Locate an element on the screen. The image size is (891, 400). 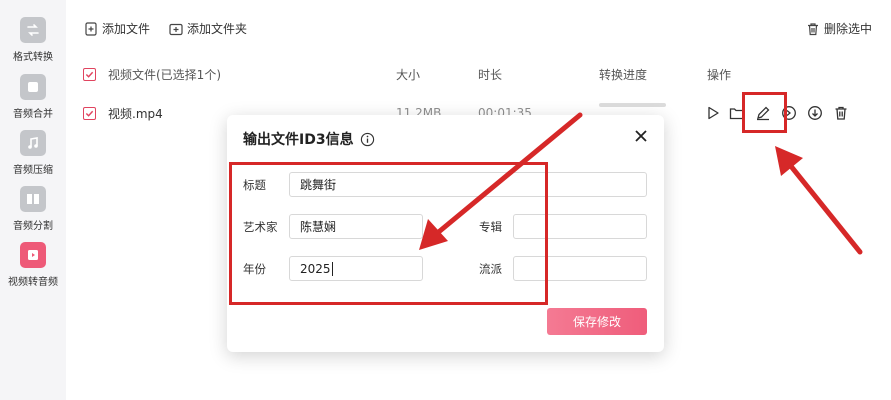
modal-title: 输出文件ID3信息 is located at coordinates (309, 139).